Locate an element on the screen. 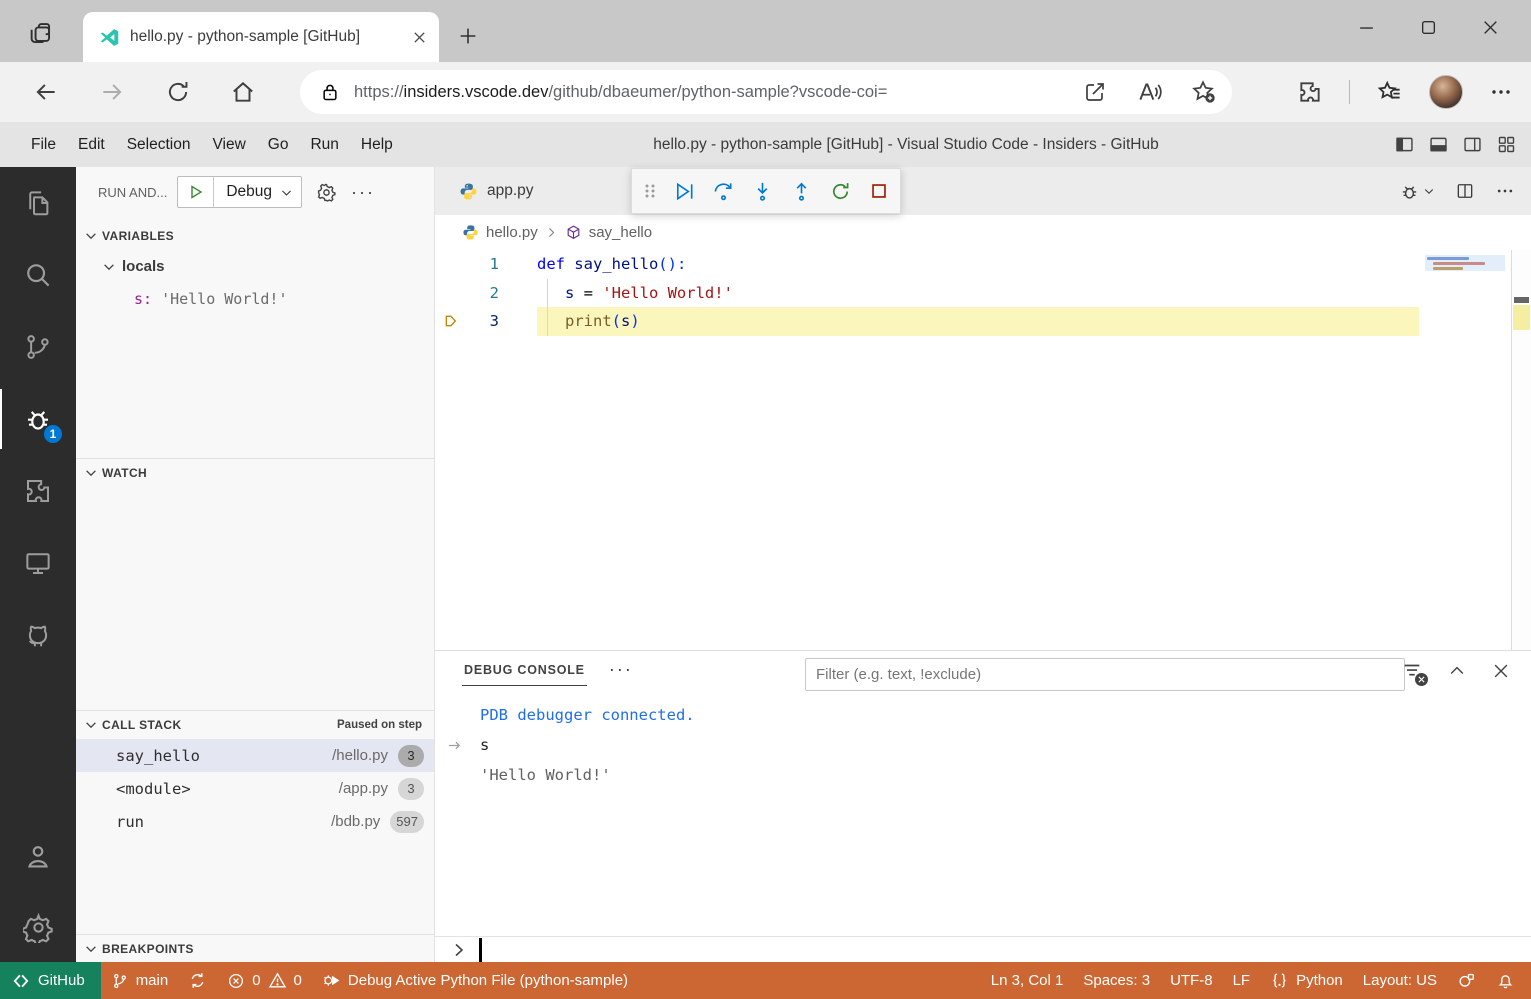 The height and width of the screenshot is (999, 1531). forward-icon is located at coordinates (112, 92).